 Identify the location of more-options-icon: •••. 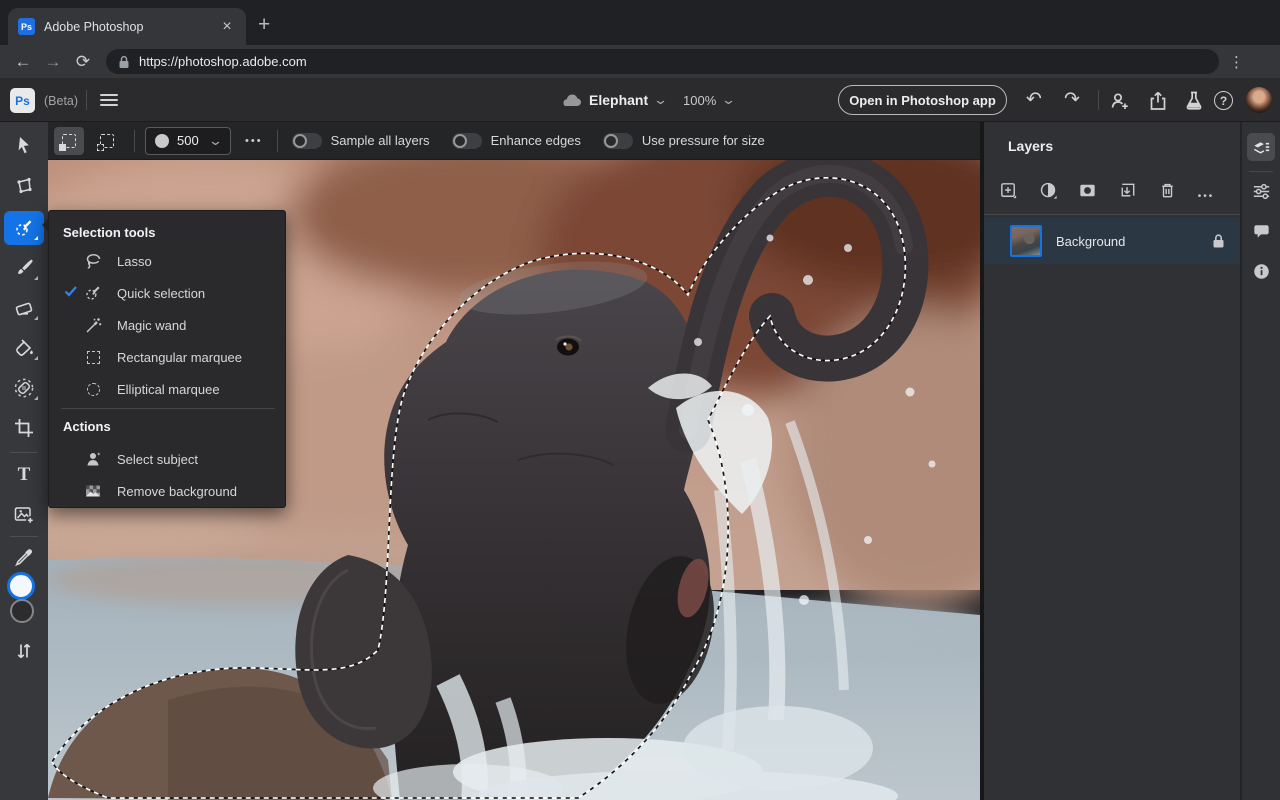
(254, 141).